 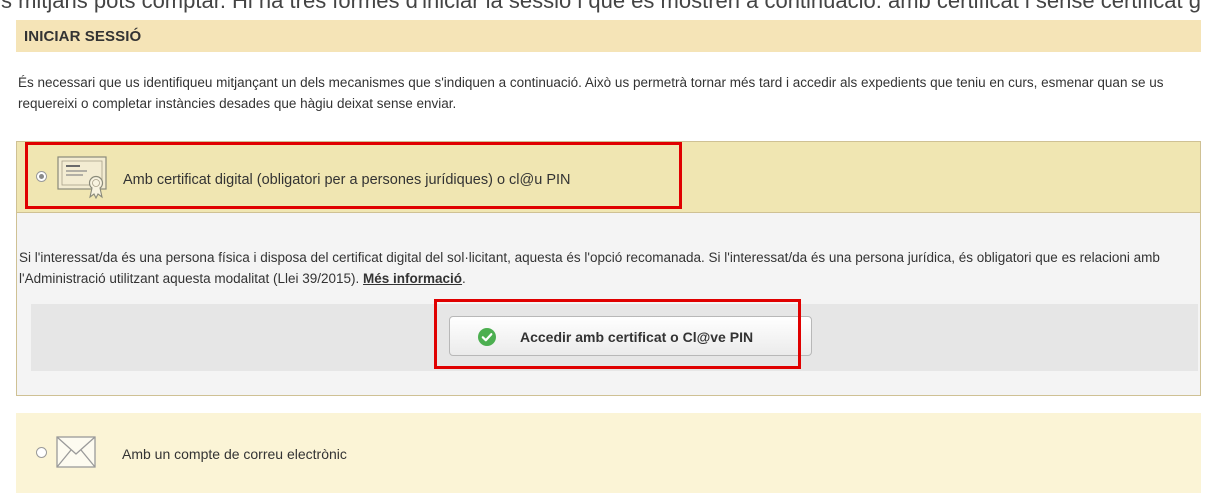 What do you see at coordinates (234, 454) in the screenshot?
I see `email-option-label: Amb un compte de correu electrònic` at bounding box center [234, 454].